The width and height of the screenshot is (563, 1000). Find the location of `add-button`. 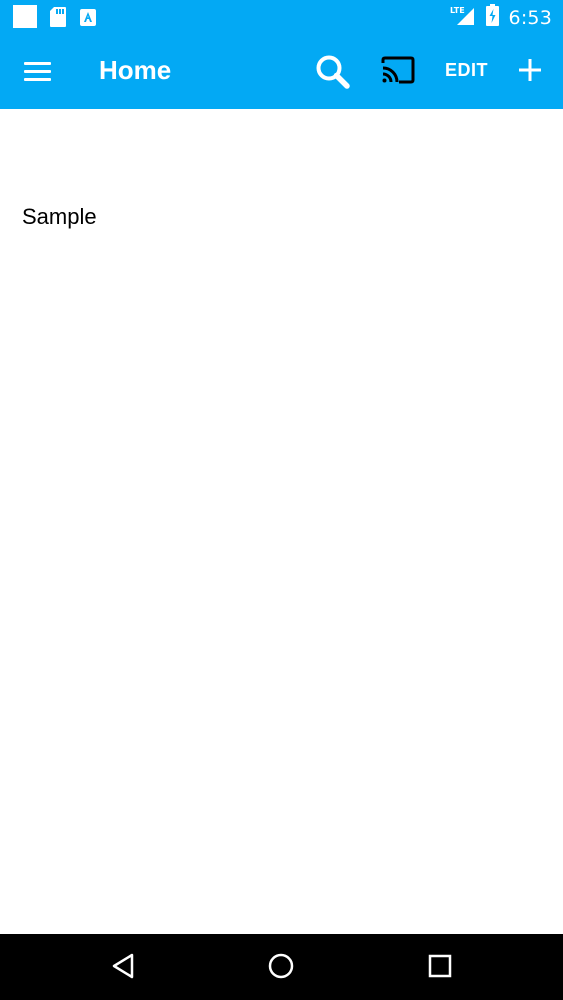

add-button is located at coordinates (530, 72).